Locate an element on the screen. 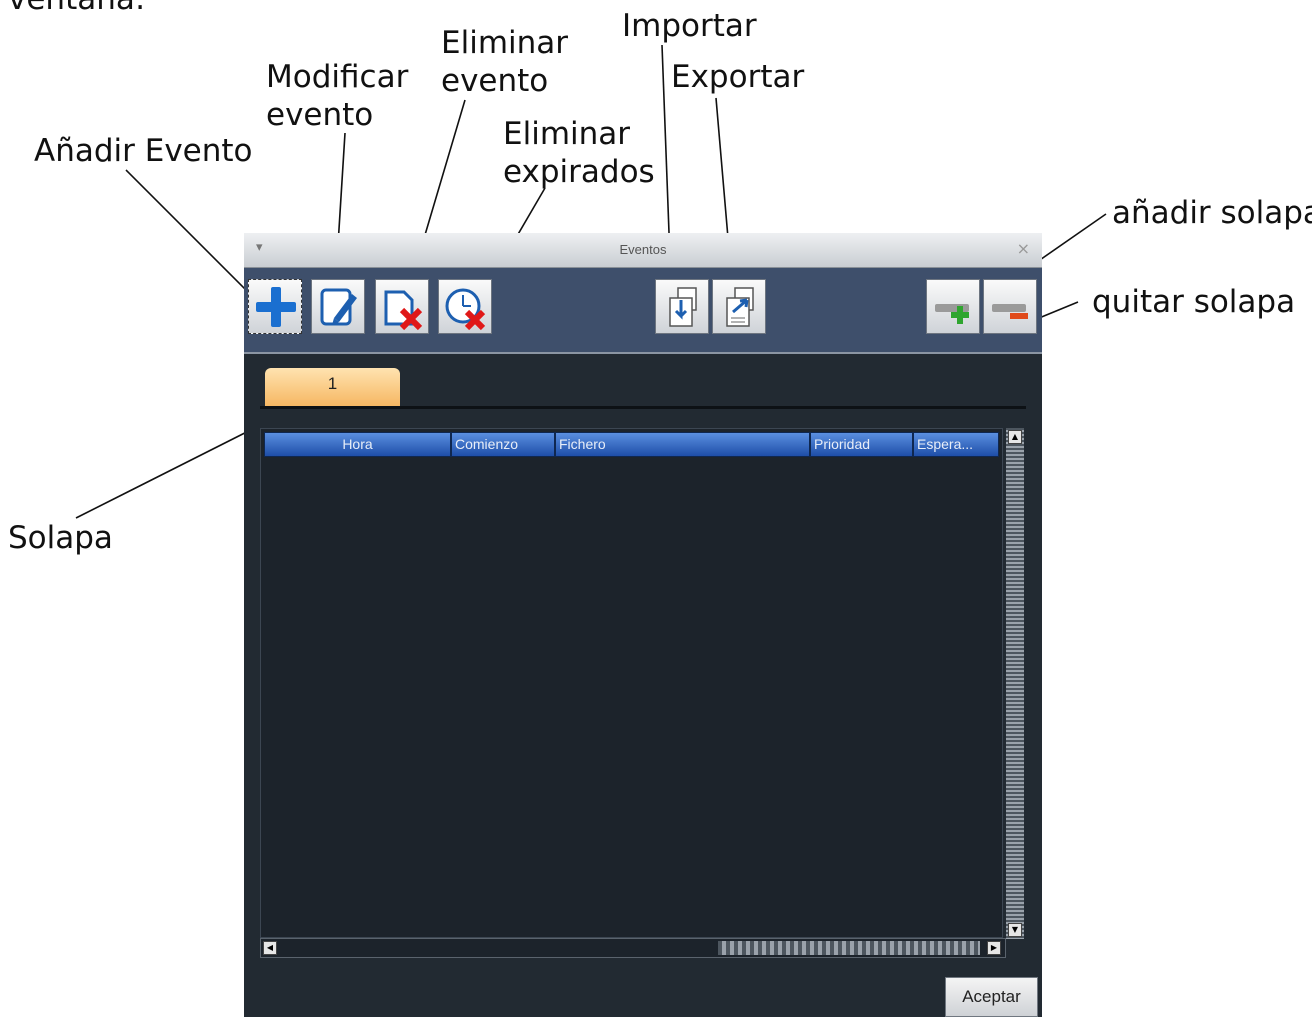 This screenshot has width=1312, height=1017. delete-expired-button is located at coordinates (465, 306).